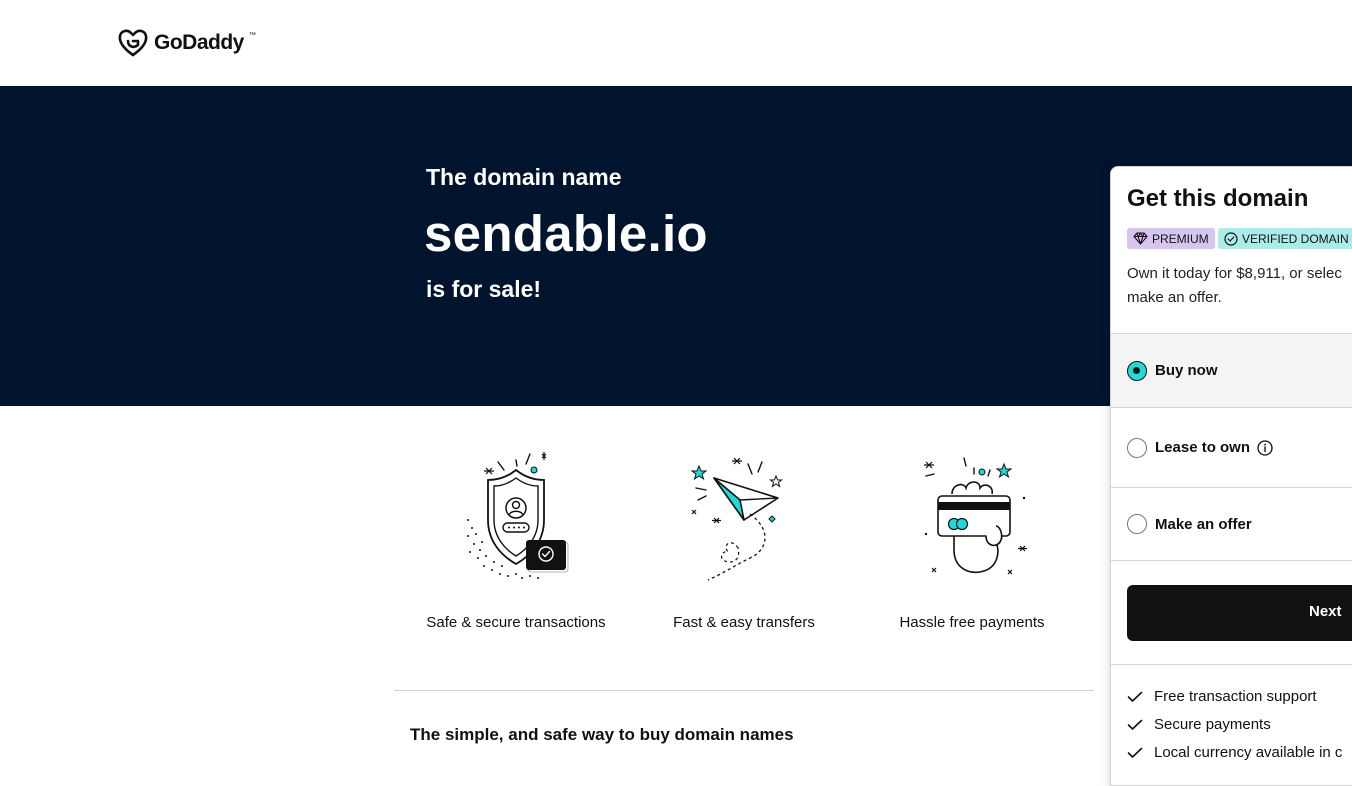 This screenshot has width=1352, height=786. I want to click on verified-badge: VERIFIED DOMAIN, so click(1285, 238).